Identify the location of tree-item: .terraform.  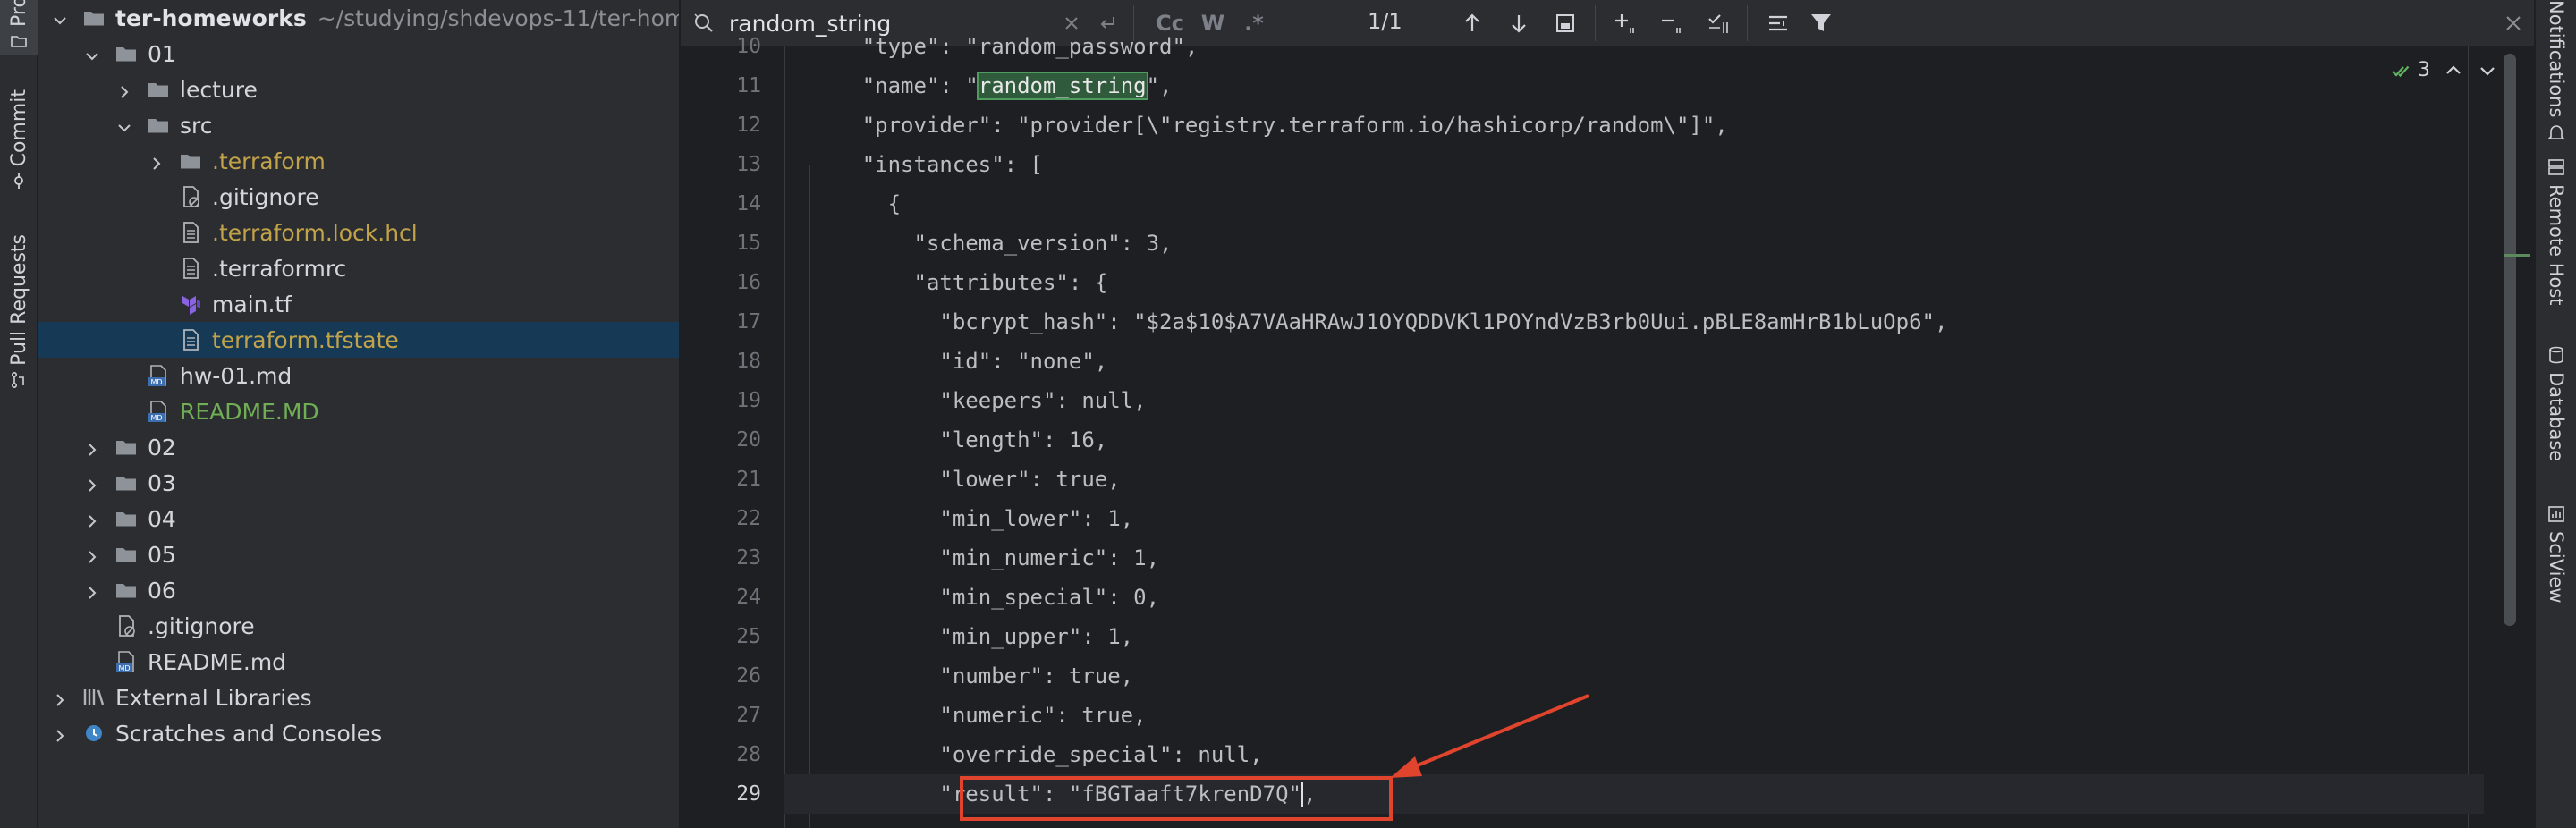
(358, 161).